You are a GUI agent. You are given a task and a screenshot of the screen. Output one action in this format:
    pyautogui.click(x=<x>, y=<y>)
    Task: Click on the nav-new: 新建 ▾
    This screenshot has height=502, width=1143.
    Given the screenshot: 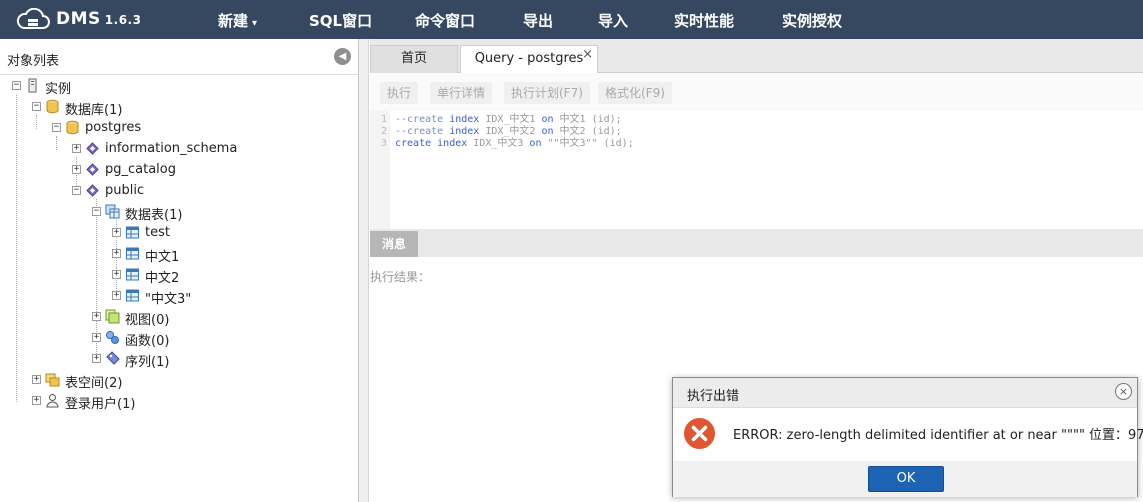 What is the action you would take?
    pyautogui.click(x=237, y=20)
    